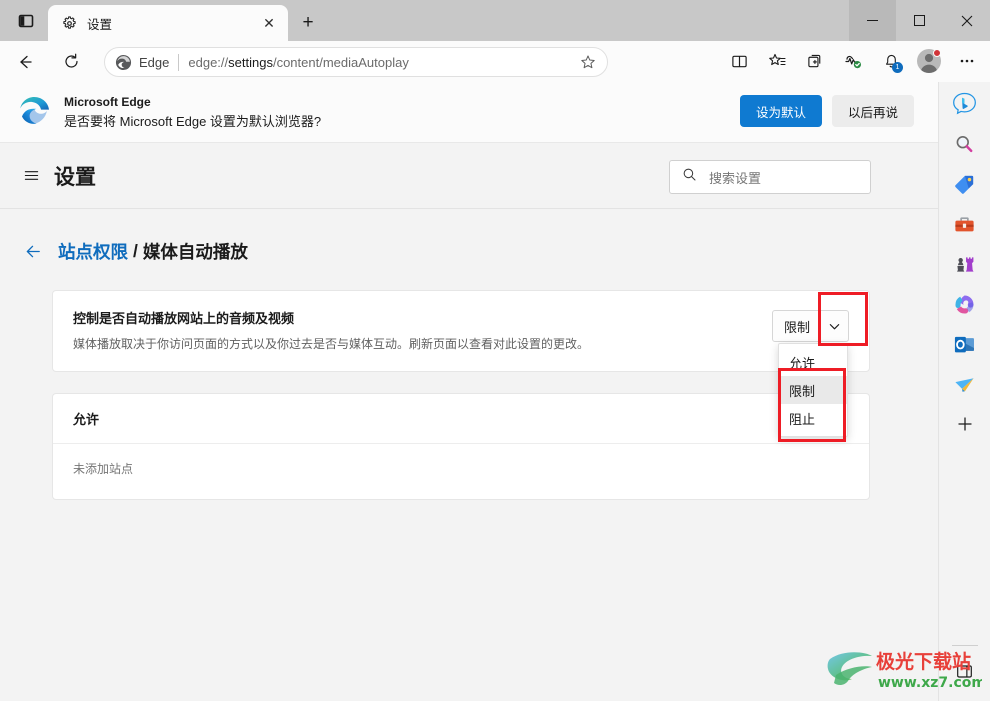 The width and height of the screenshot is (990, 701). I want to click on allow-card-title: 允许, so click(86, 419).